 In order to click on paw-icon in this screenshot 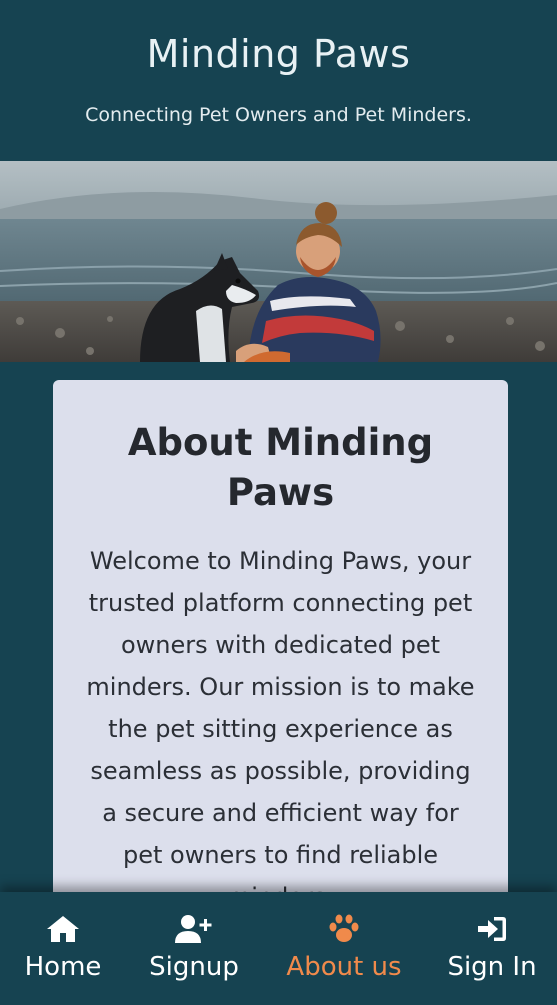, I will do `click(344, 929)`.